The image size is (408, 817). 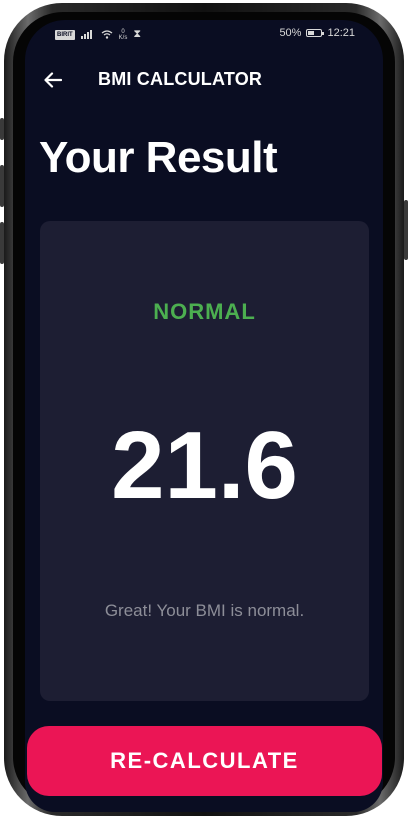 I want to click on network-speed-unit: K/s, so click(x=123, y=37).